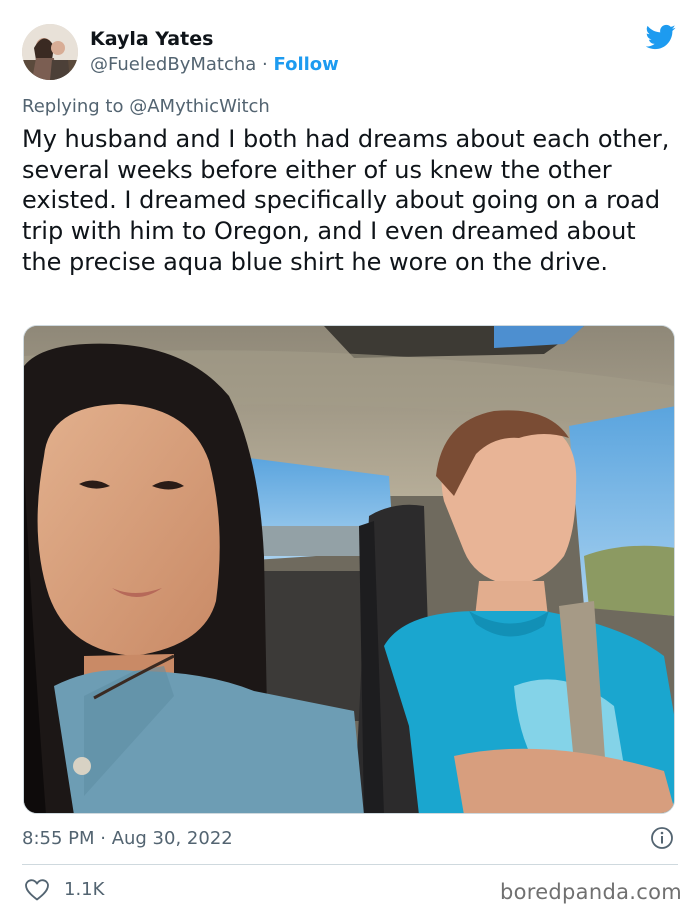 This screenshot has height=918, width=700. What do you see at coordinates (306, 64) in the screenshot?
I see `follow-button: Follow` at bounding box center [306, 64].